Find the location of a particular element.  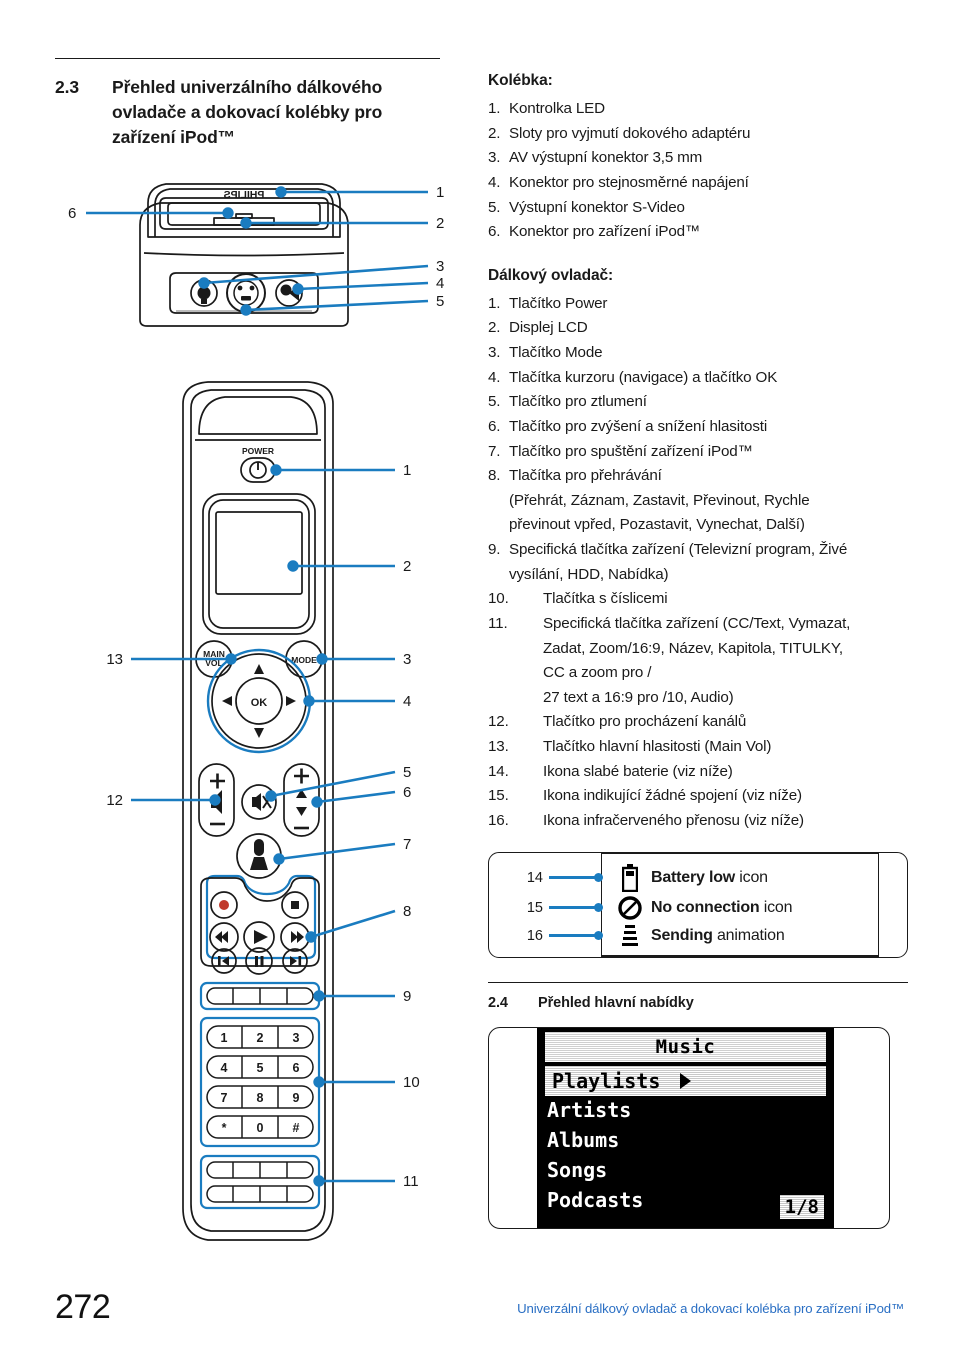

dock-callout-3: 3 is located at coordinates (440, 266).